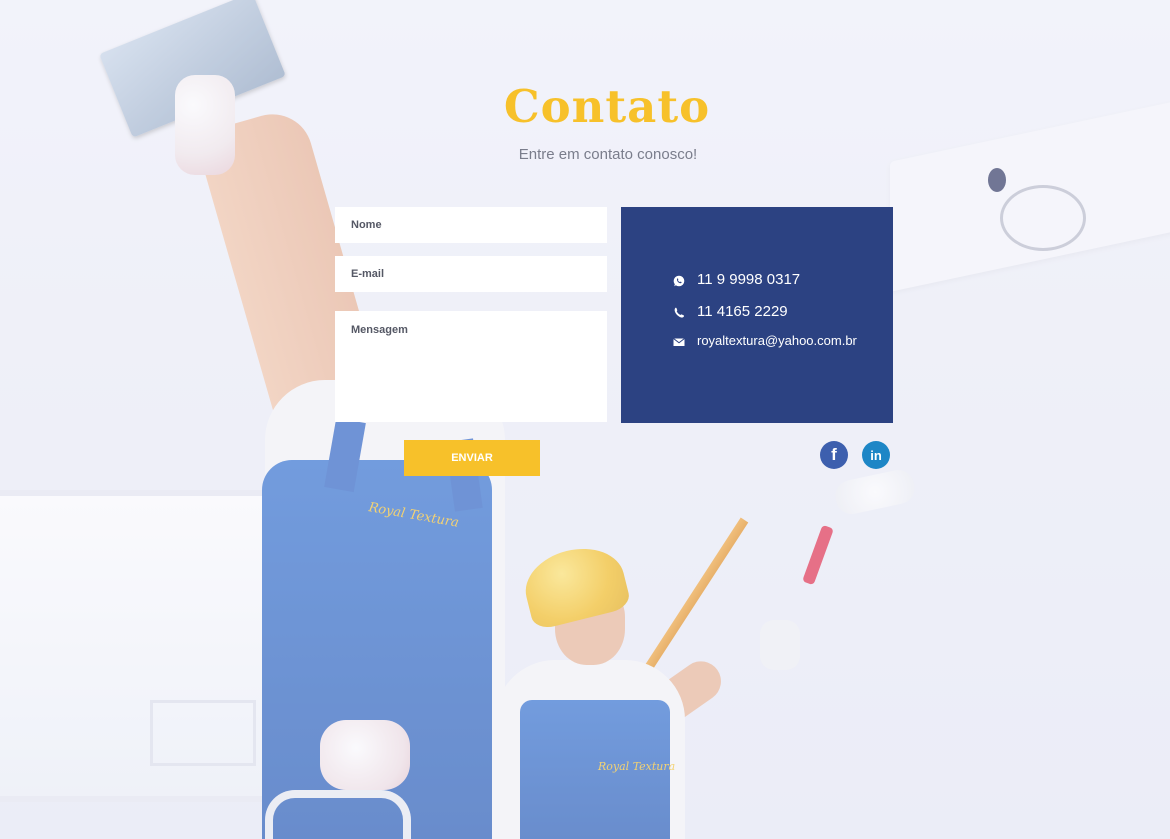 This screenshot has height=839, width=1170. I want to click on whatsapp-number: 11 9 9998 0317, so click(749, 279).